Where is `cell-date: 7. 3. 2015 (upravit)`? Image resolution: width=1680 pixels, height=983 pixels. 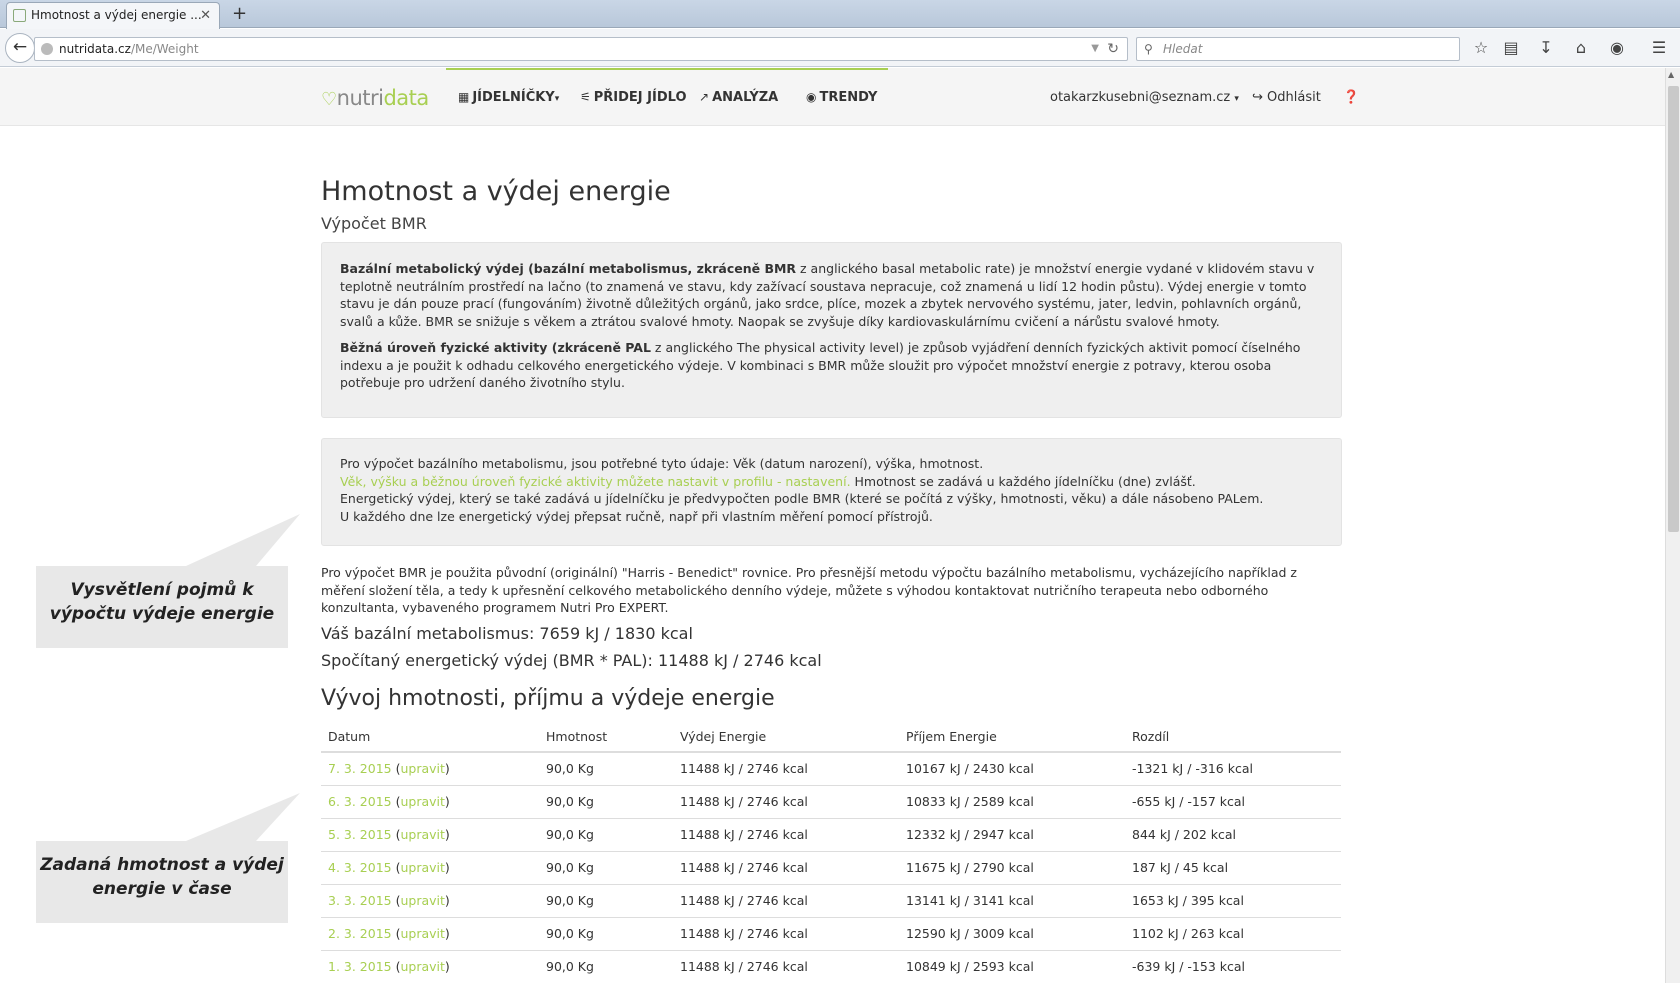 cell-date: 7. 3. 2015 (upravit) is located at coordinates (430, 768).